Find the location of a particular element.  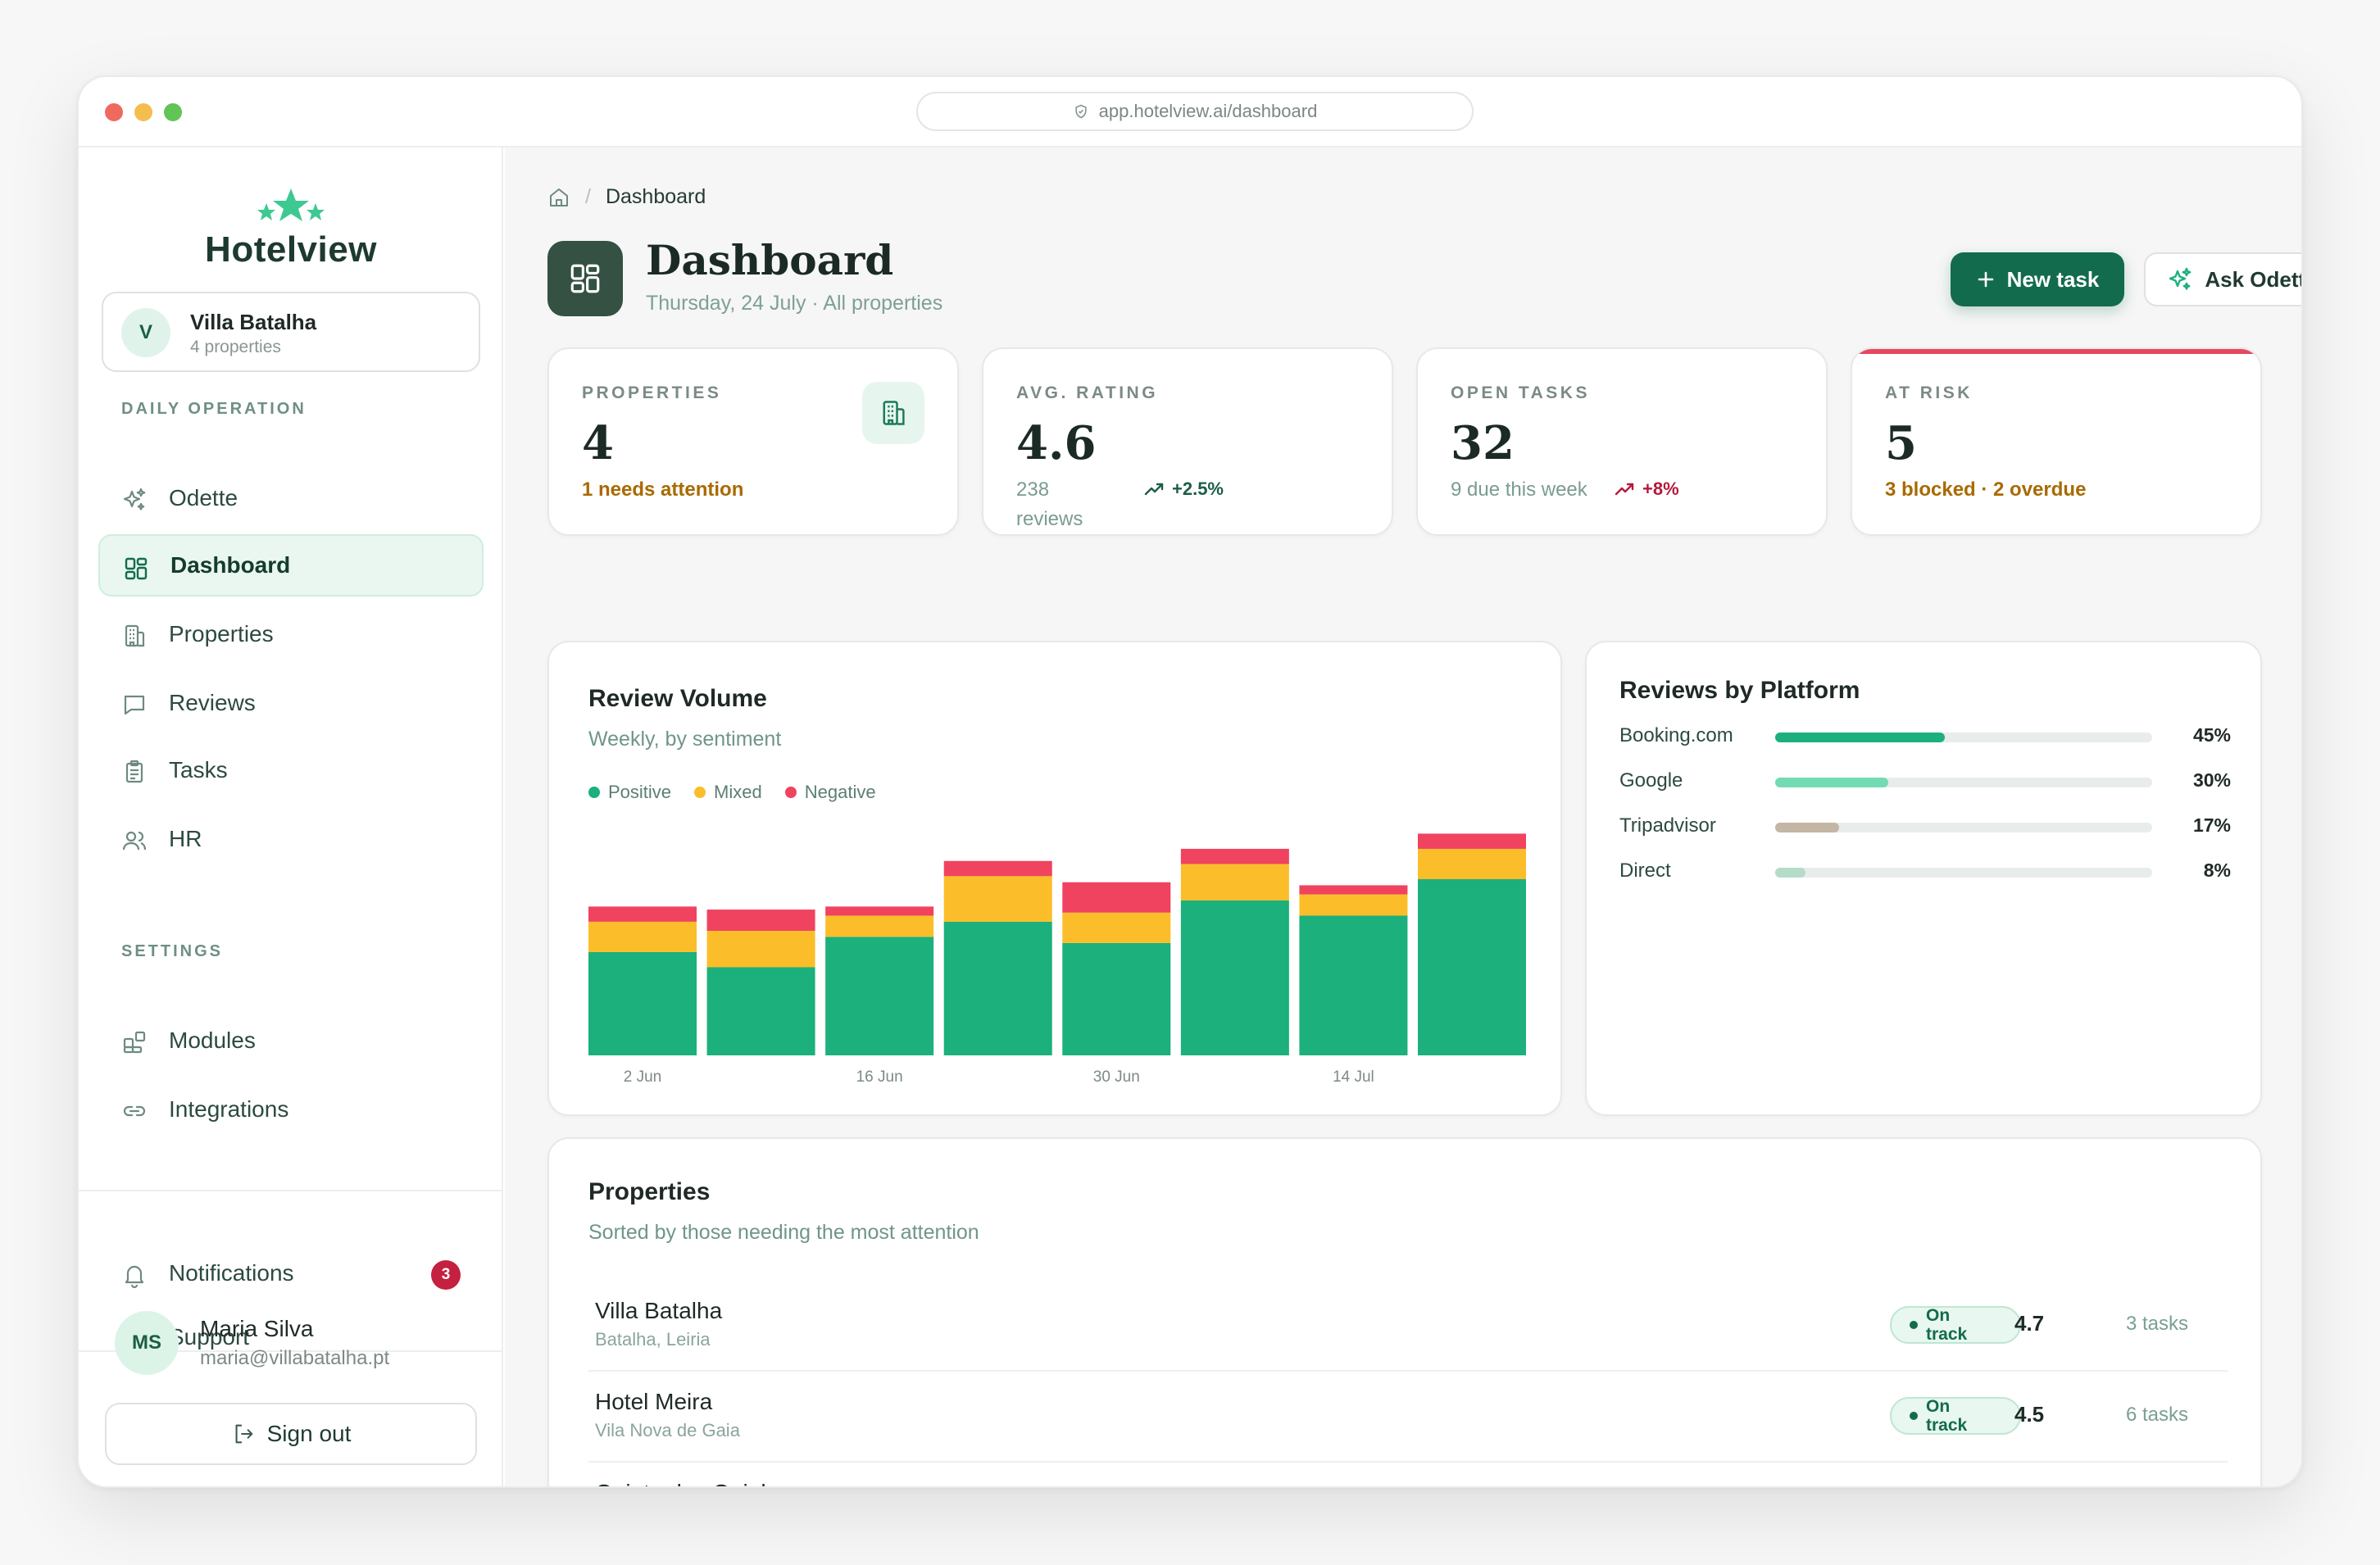

stat-trend: +2.5% is located at coordinates (1184, 489).